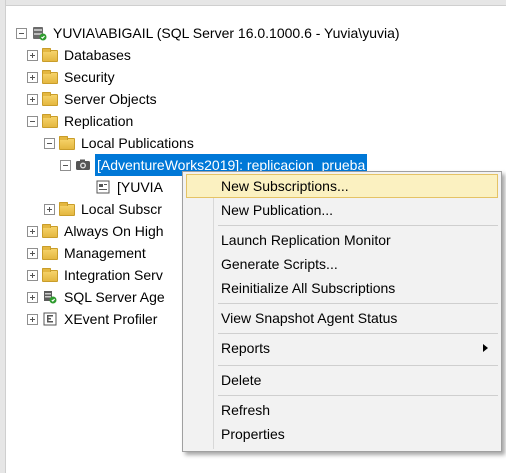 The image size is (506, 473). I want to click on menu-item-delete: Delete, so click(342, 380).